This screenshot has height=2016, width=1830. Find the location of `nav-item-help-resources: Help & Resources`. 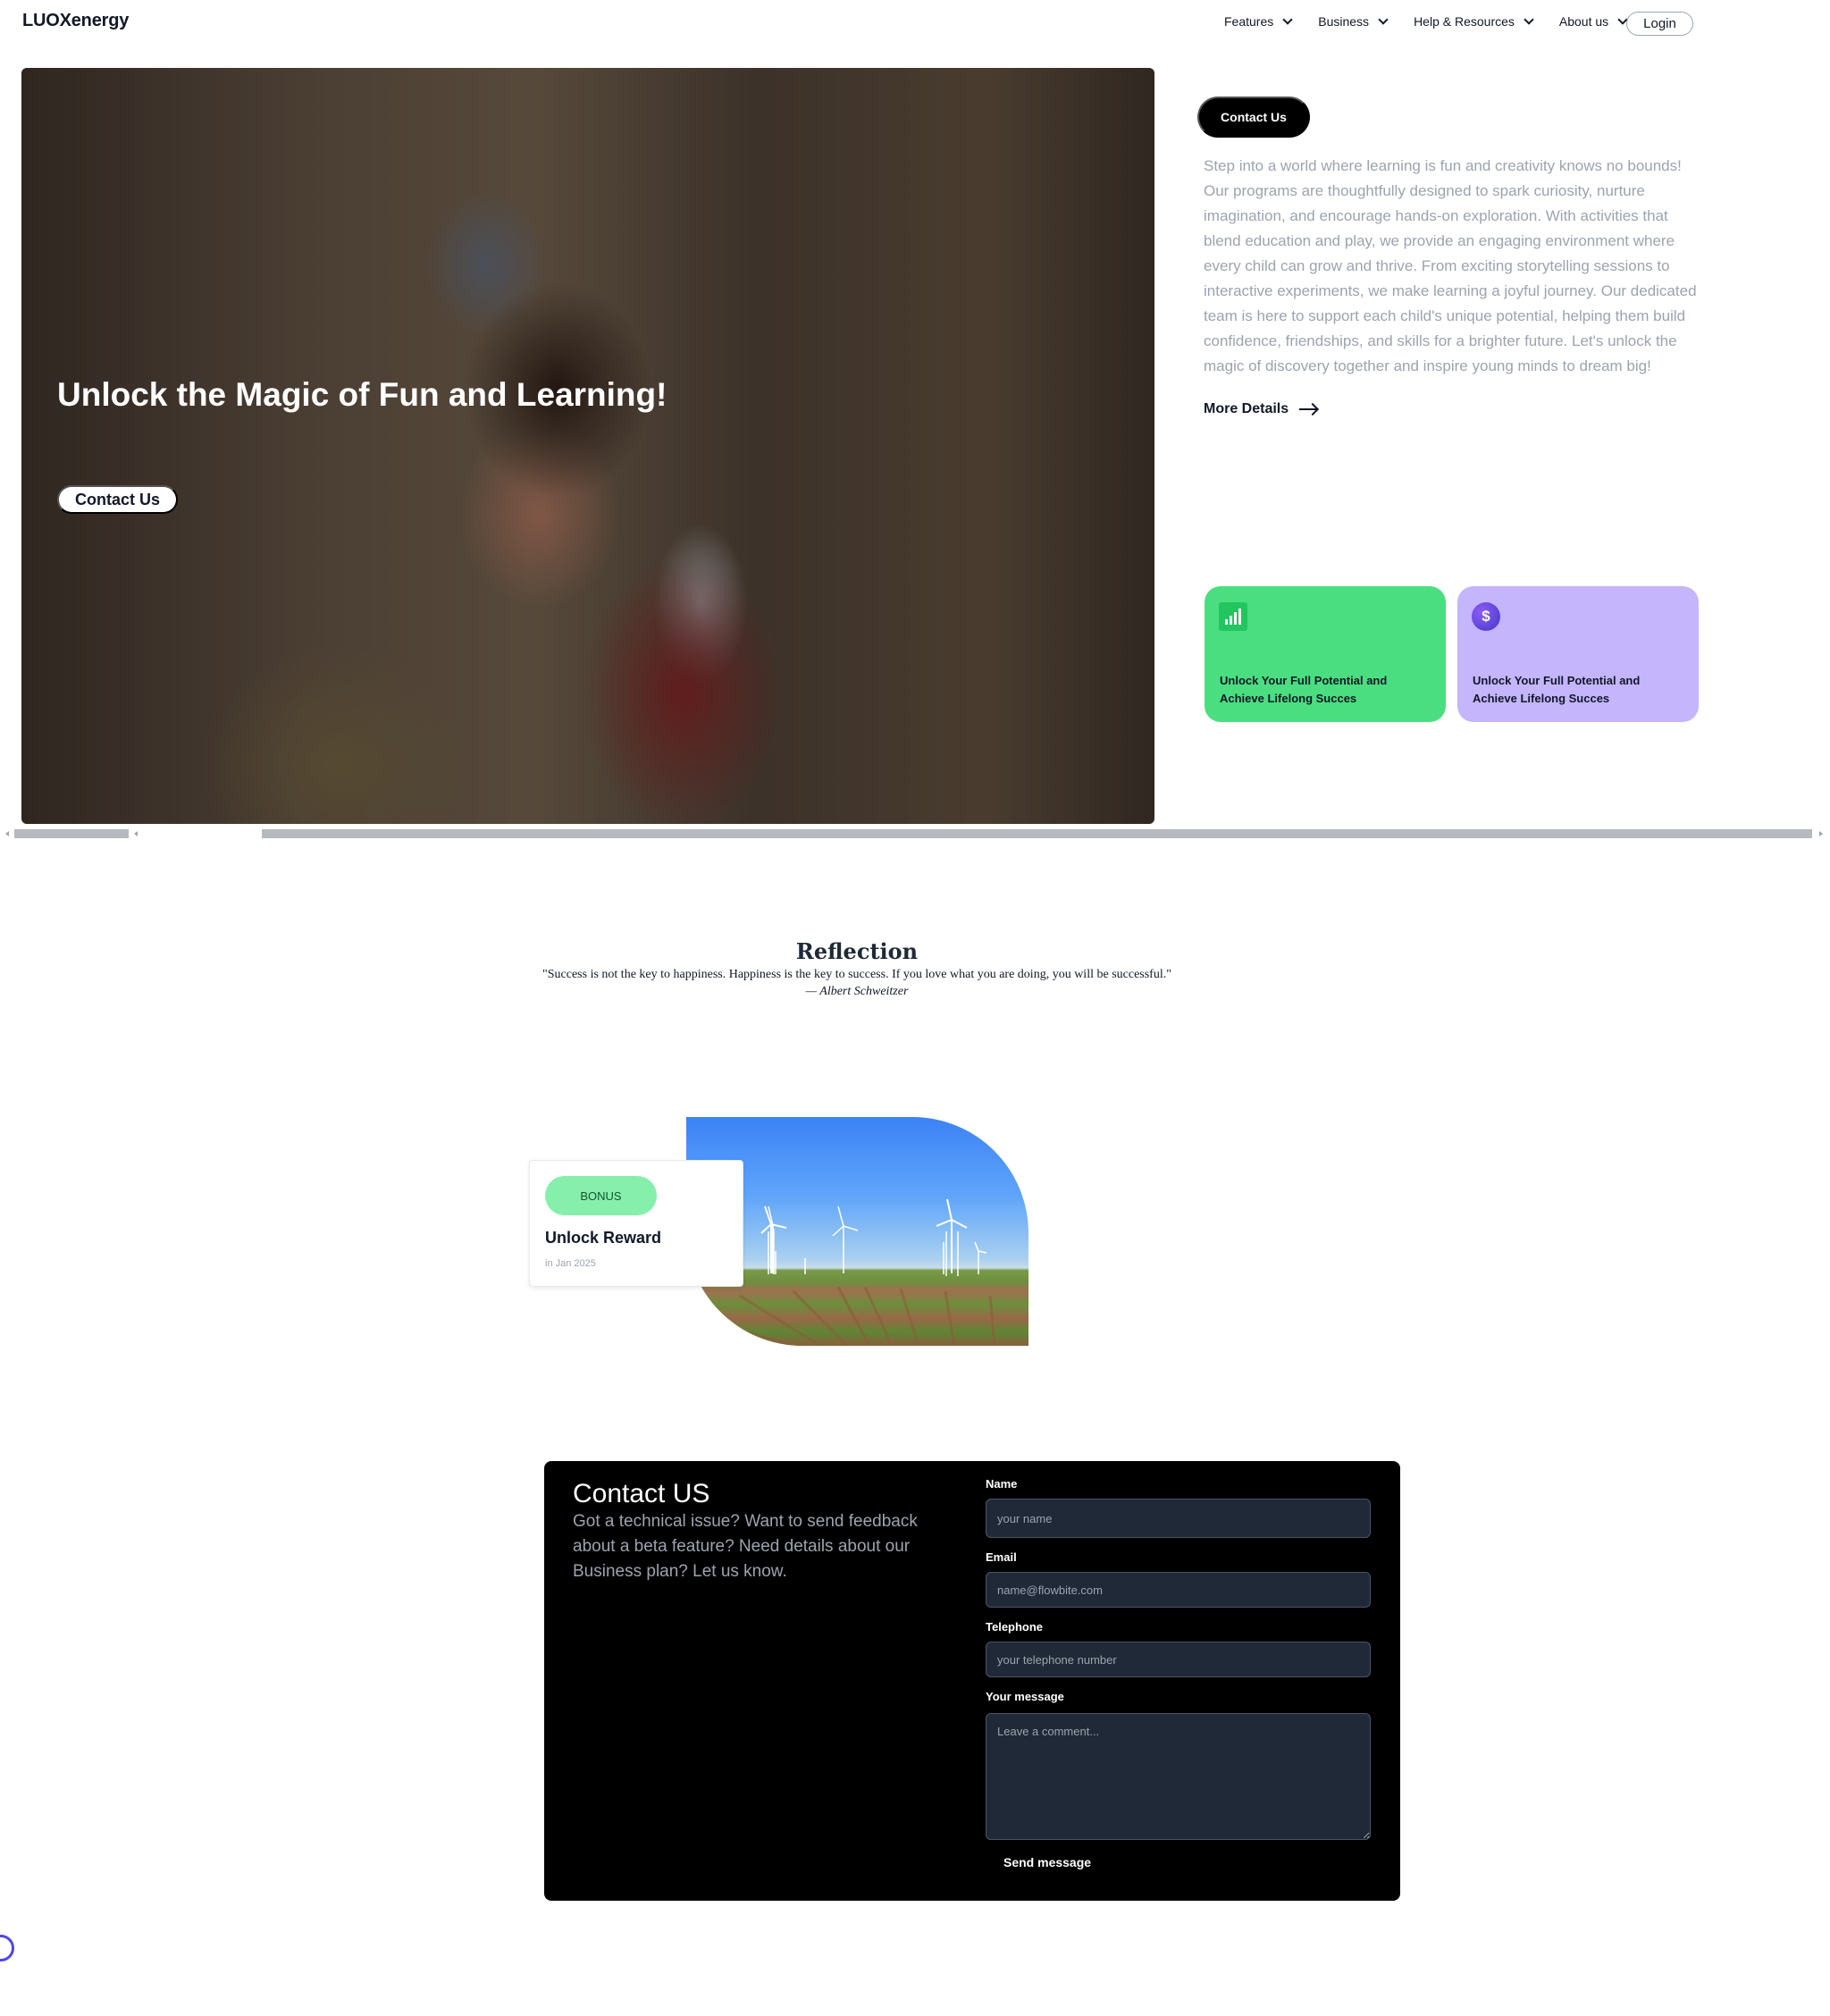

nav-item-help-resources: Help & Resources is located at coordinates (1474, 21).